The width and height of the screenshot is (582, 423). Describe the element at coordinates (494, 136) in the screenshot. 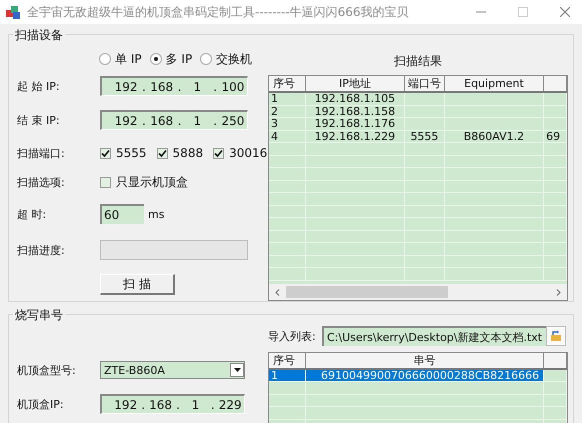

I see `table-cell: B860AV1.2` at that location.